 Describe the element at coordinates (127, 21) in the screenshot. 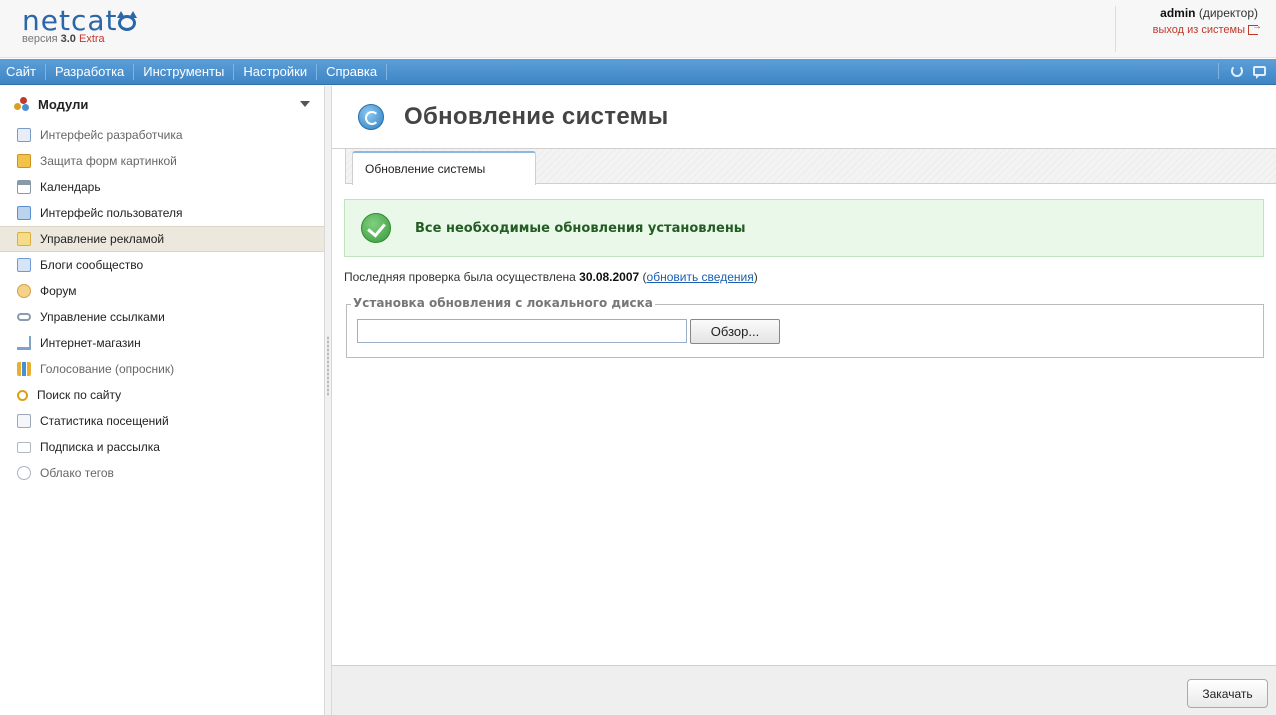

I see `cat-logo-icon` at that location.